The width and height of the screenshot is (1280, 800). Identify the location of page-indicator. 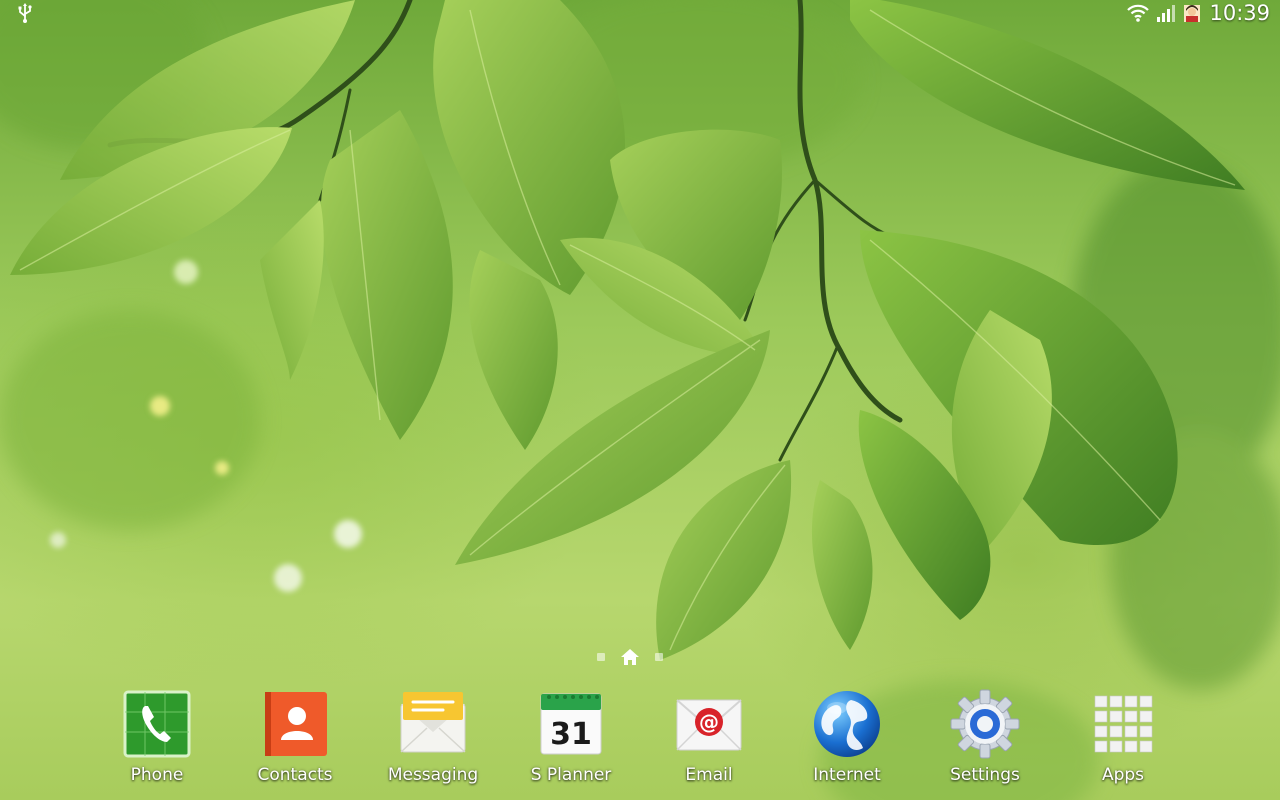
(630, 657).